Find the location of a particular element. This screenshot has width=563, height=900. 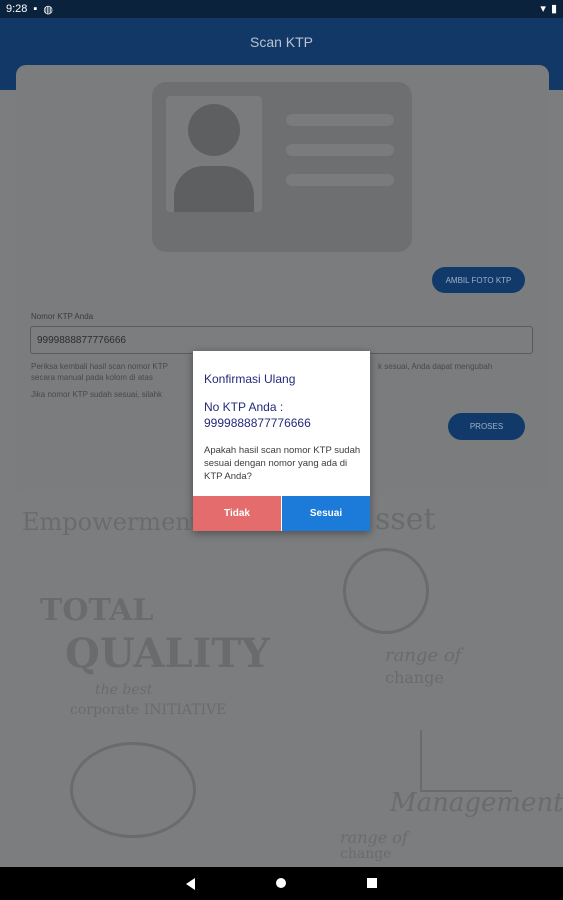

dialog-heading-line2: 9999888877776666 is located at coordinates (257, 423).